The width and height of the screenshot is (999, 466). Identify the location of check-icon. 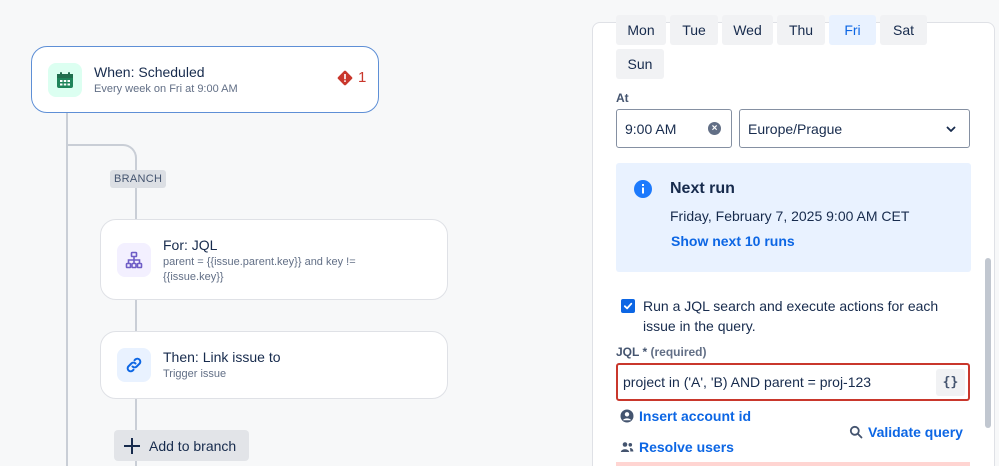
(628, 306).